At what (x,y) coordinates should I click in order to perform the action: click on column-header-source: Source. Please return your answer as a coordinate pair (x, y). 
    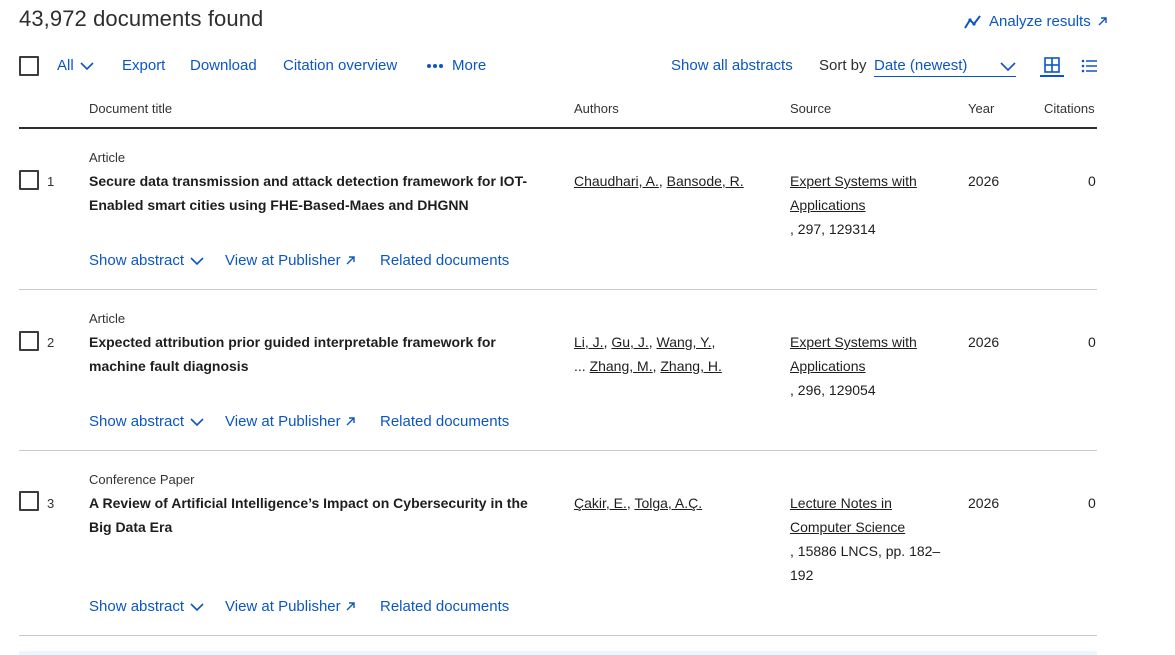
    Looking at the image, I should click on (810, 108).